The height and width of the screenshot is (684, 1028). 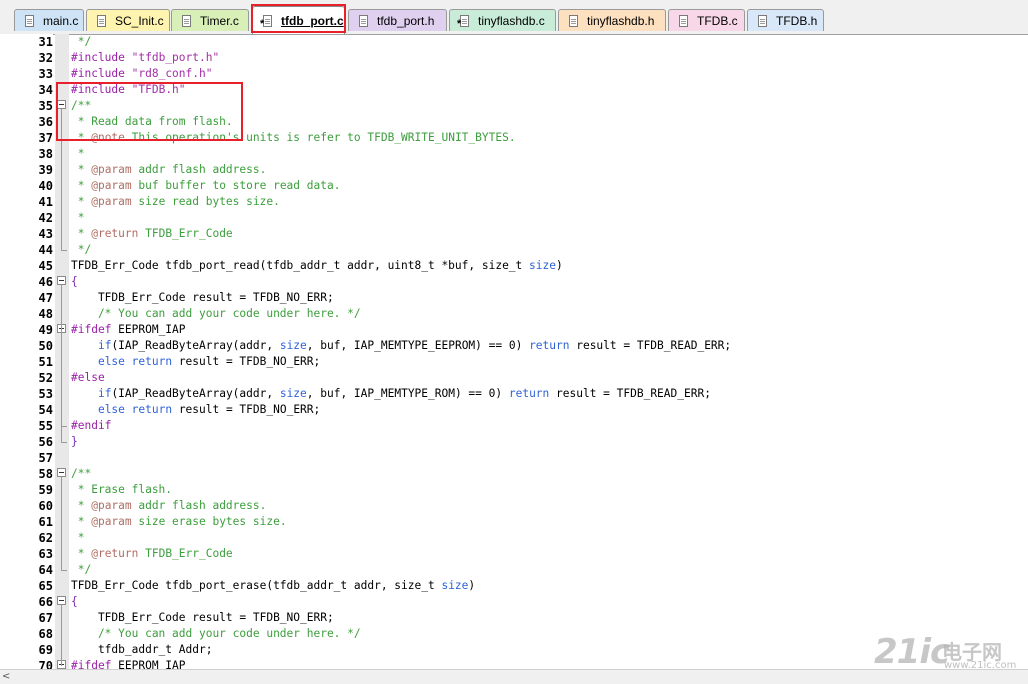 What do you see at coordinates (142, 649) in the screenshot?
I see `code-text: tfdb_addr_t Addr;` at bounding box center [142, 649].